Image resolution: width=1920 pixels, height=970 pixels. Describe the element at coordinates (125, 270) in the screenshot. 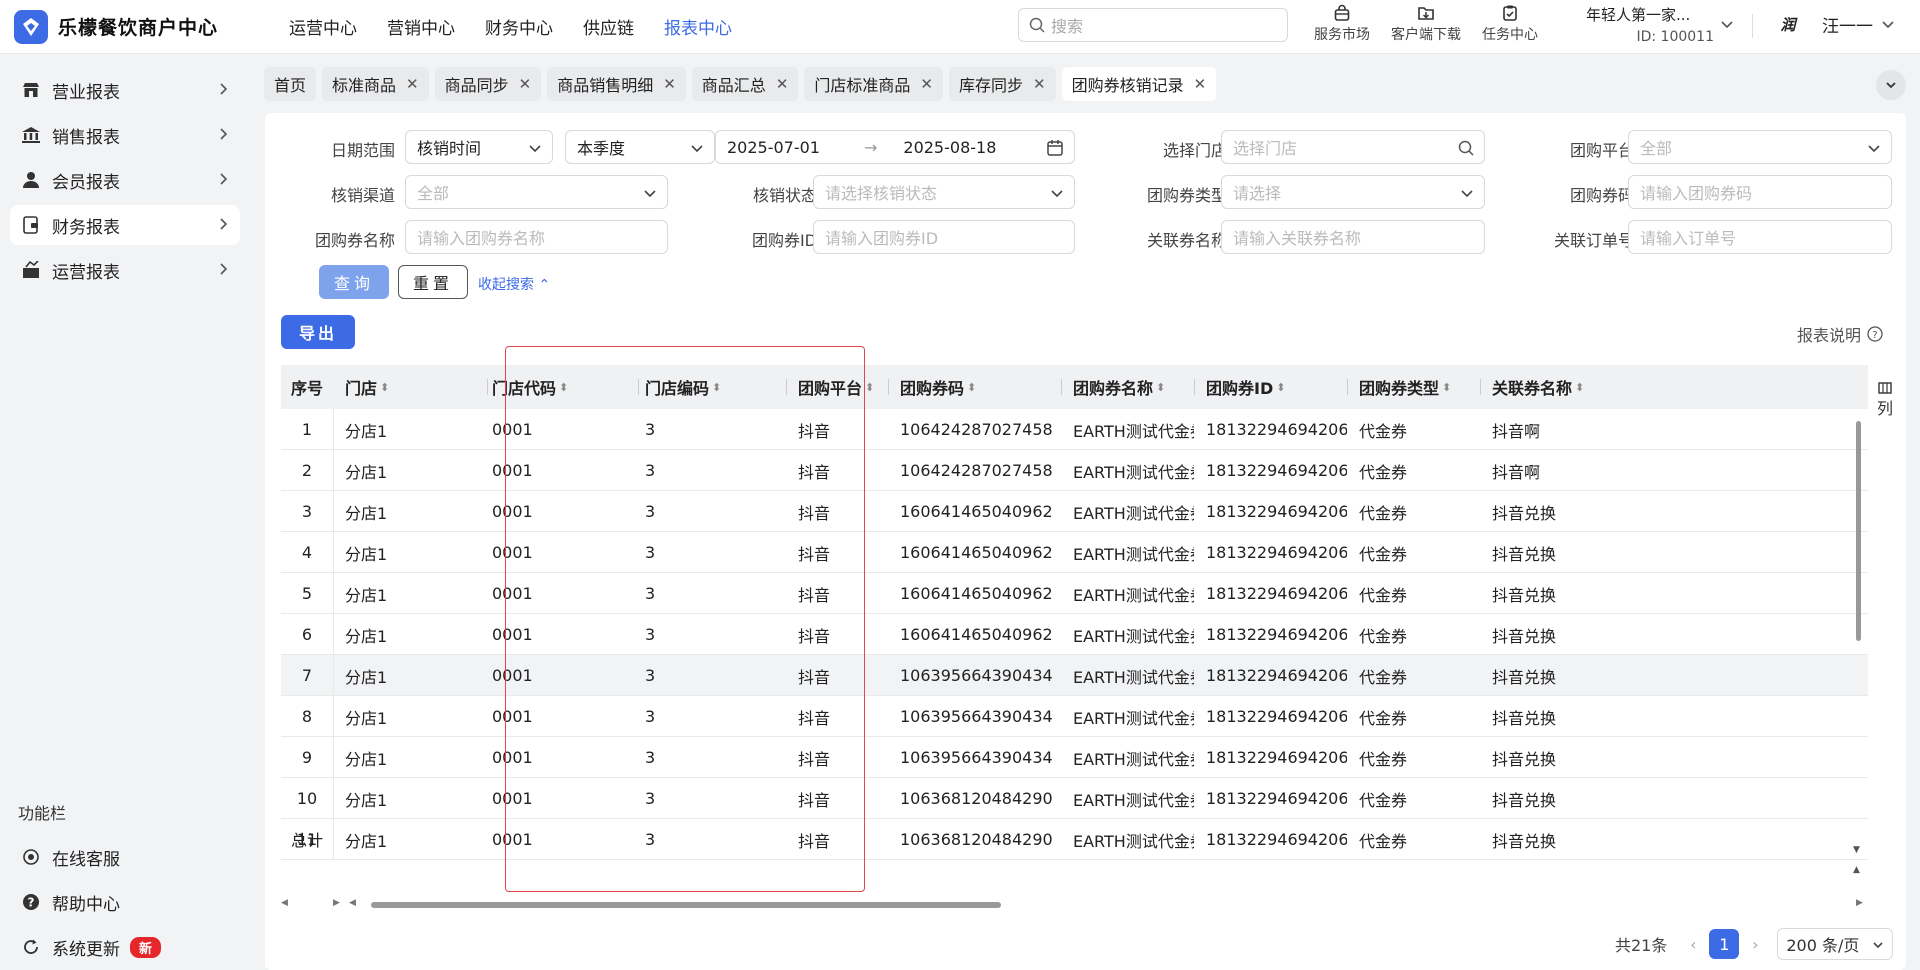

I see `sidebar-item-operations-report: 运营报表` at that location.